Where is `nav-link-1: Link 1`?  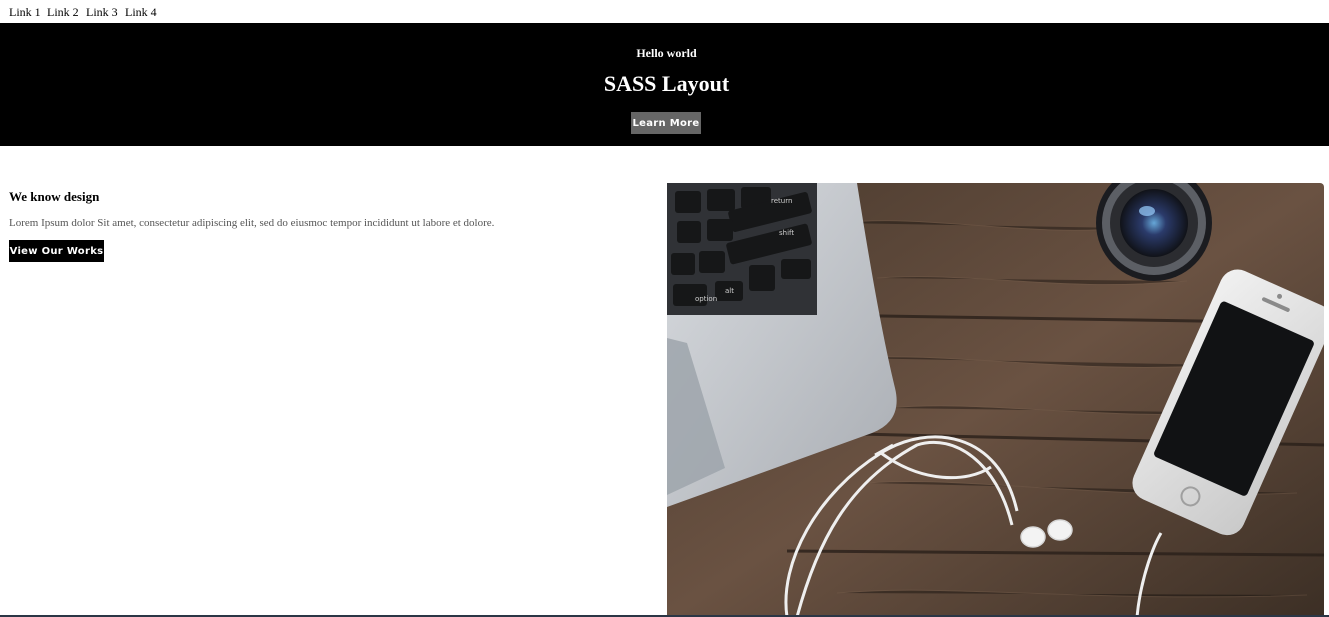 nav-link-1: Link 1 is located at coordinates (25, 12).